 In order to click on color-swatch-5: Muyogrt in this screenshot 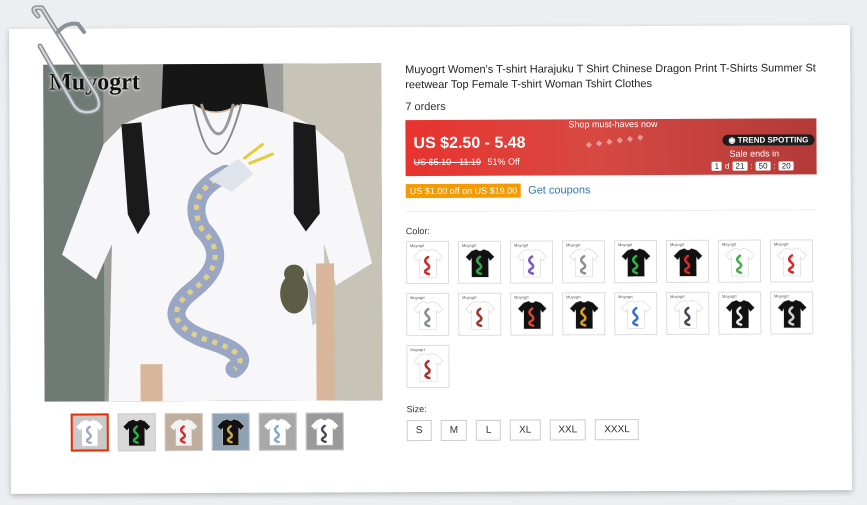, I will do `click(635, 262)`.